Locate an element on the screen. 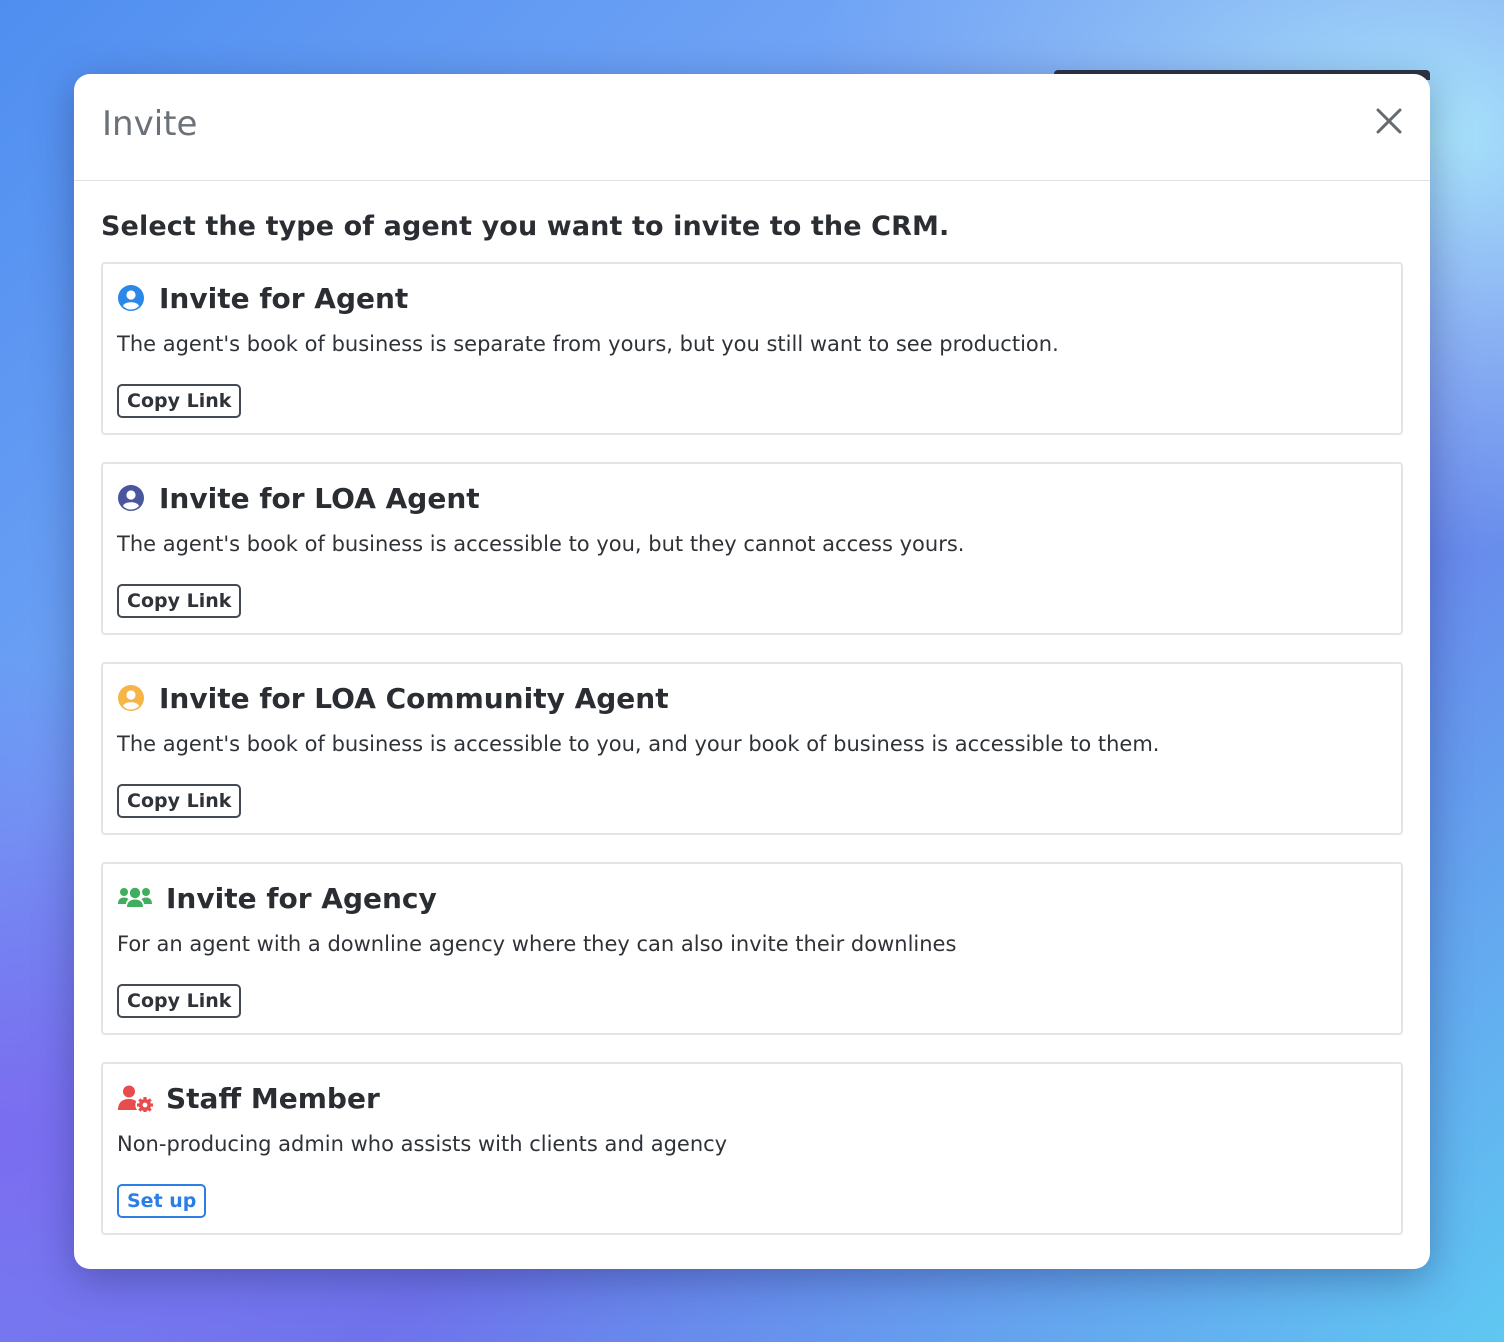  close-button is located at coordinates (1389, 121).